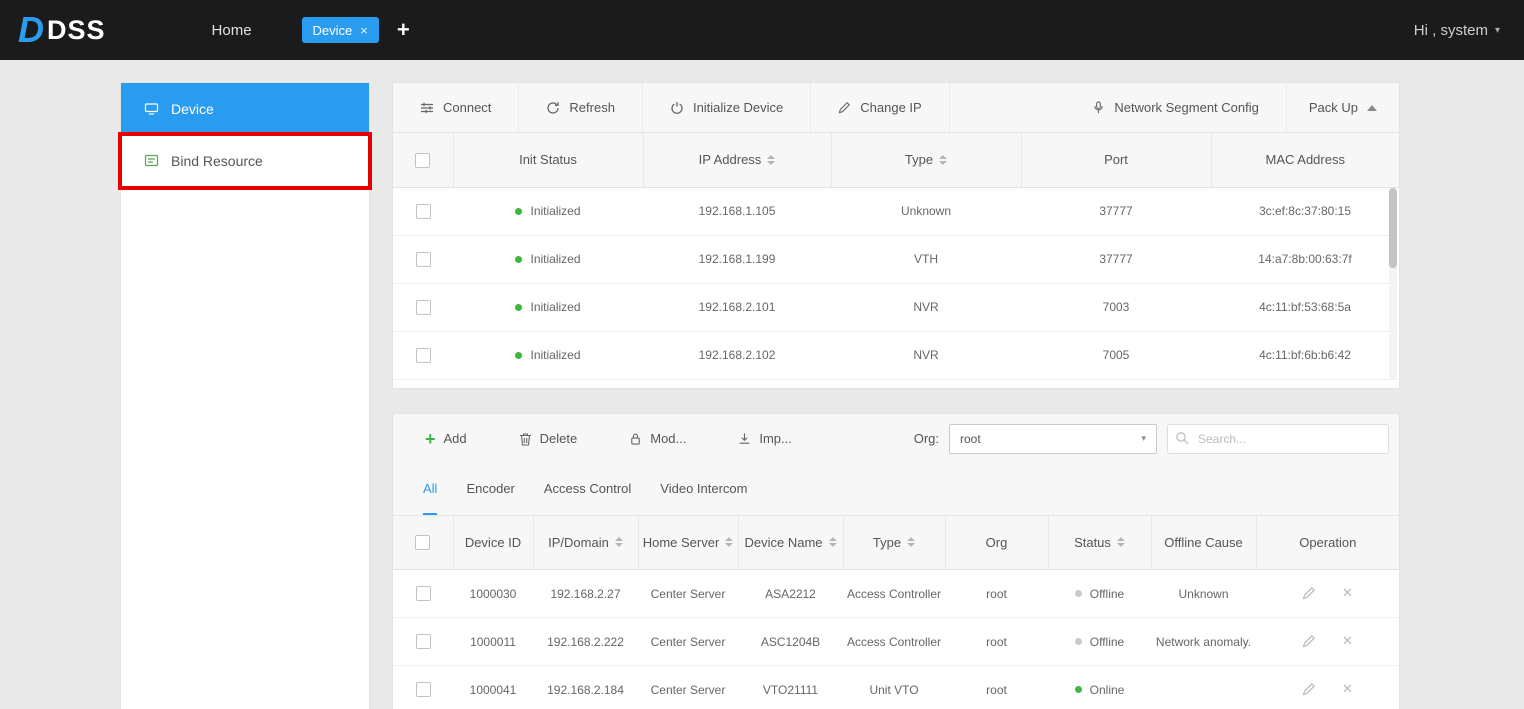 This screenshot has height=709, width=1524. What do you see at coordinates (245, 161) in the screenshot?
I see `sidebar-item-bind-resource: Bind Resource` at bounding box center [245, 161].